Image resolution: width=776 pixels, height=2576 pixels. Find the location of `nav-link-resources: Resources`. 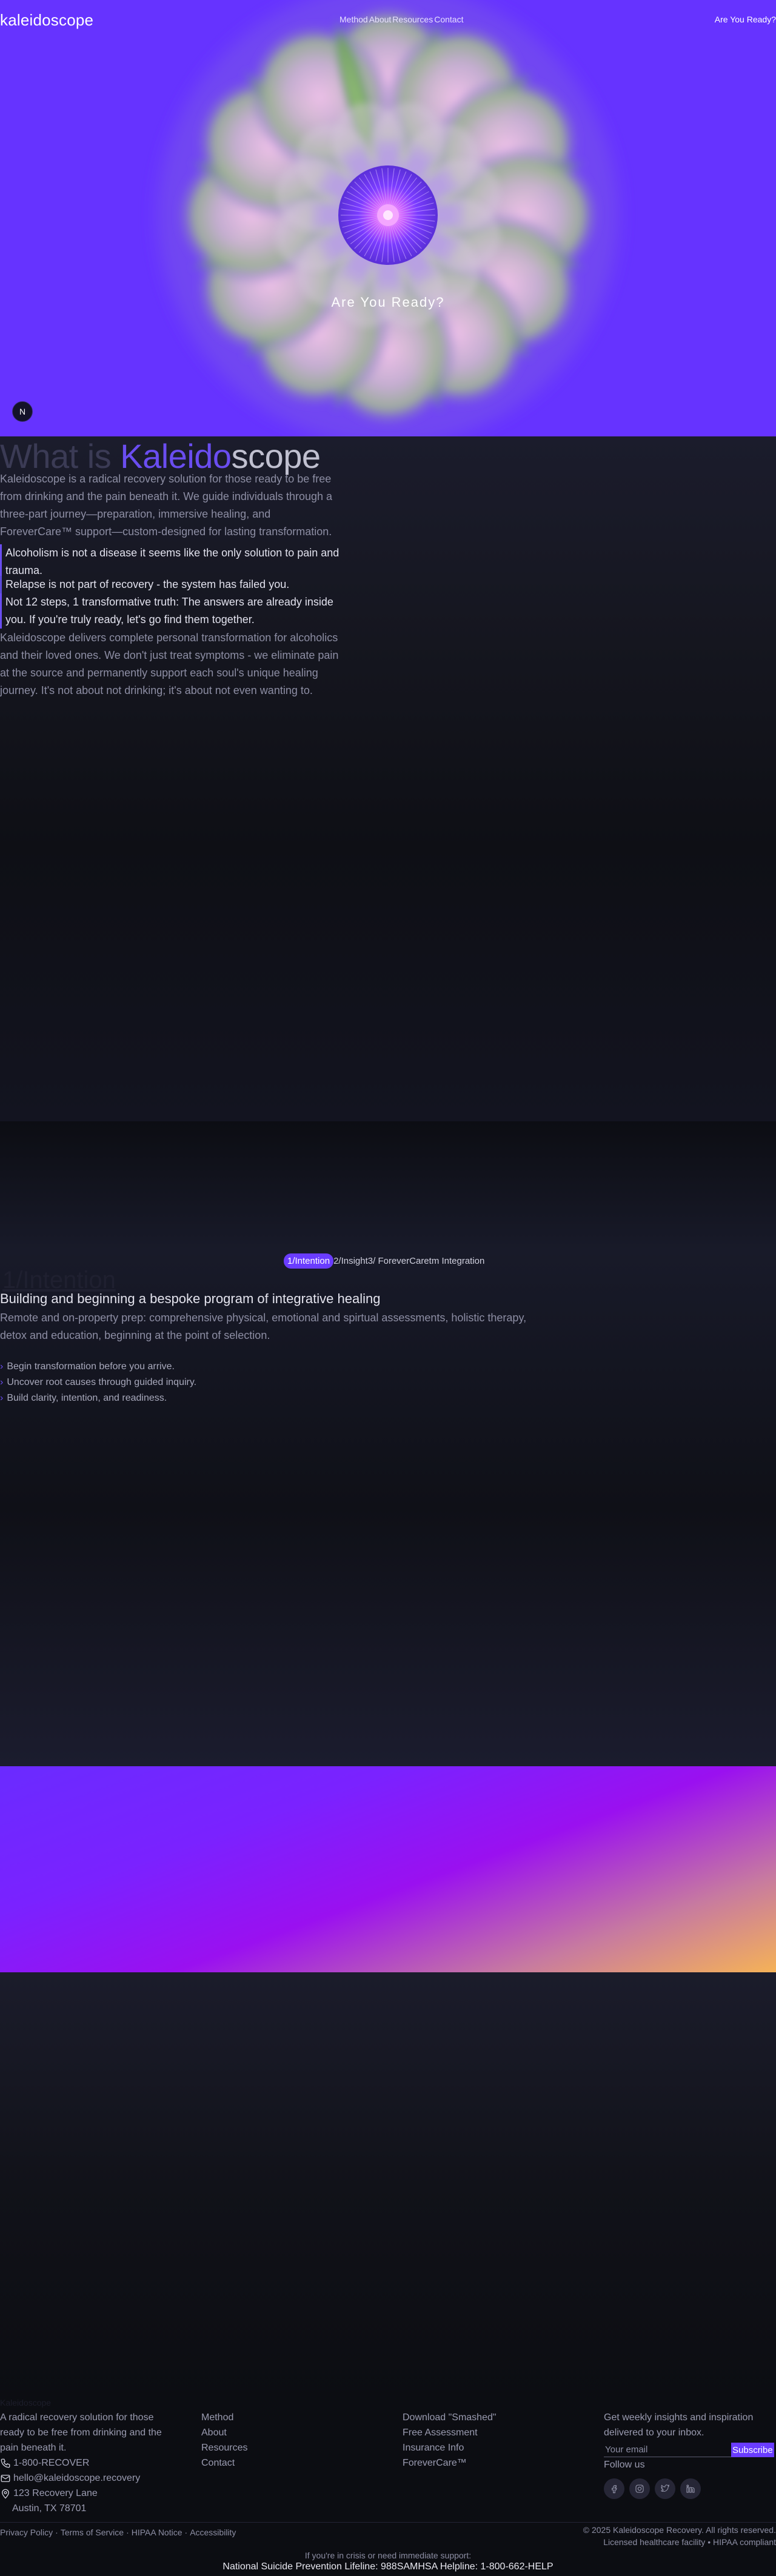

nav-link-resources: Resources is located at coordinates (412, 20).